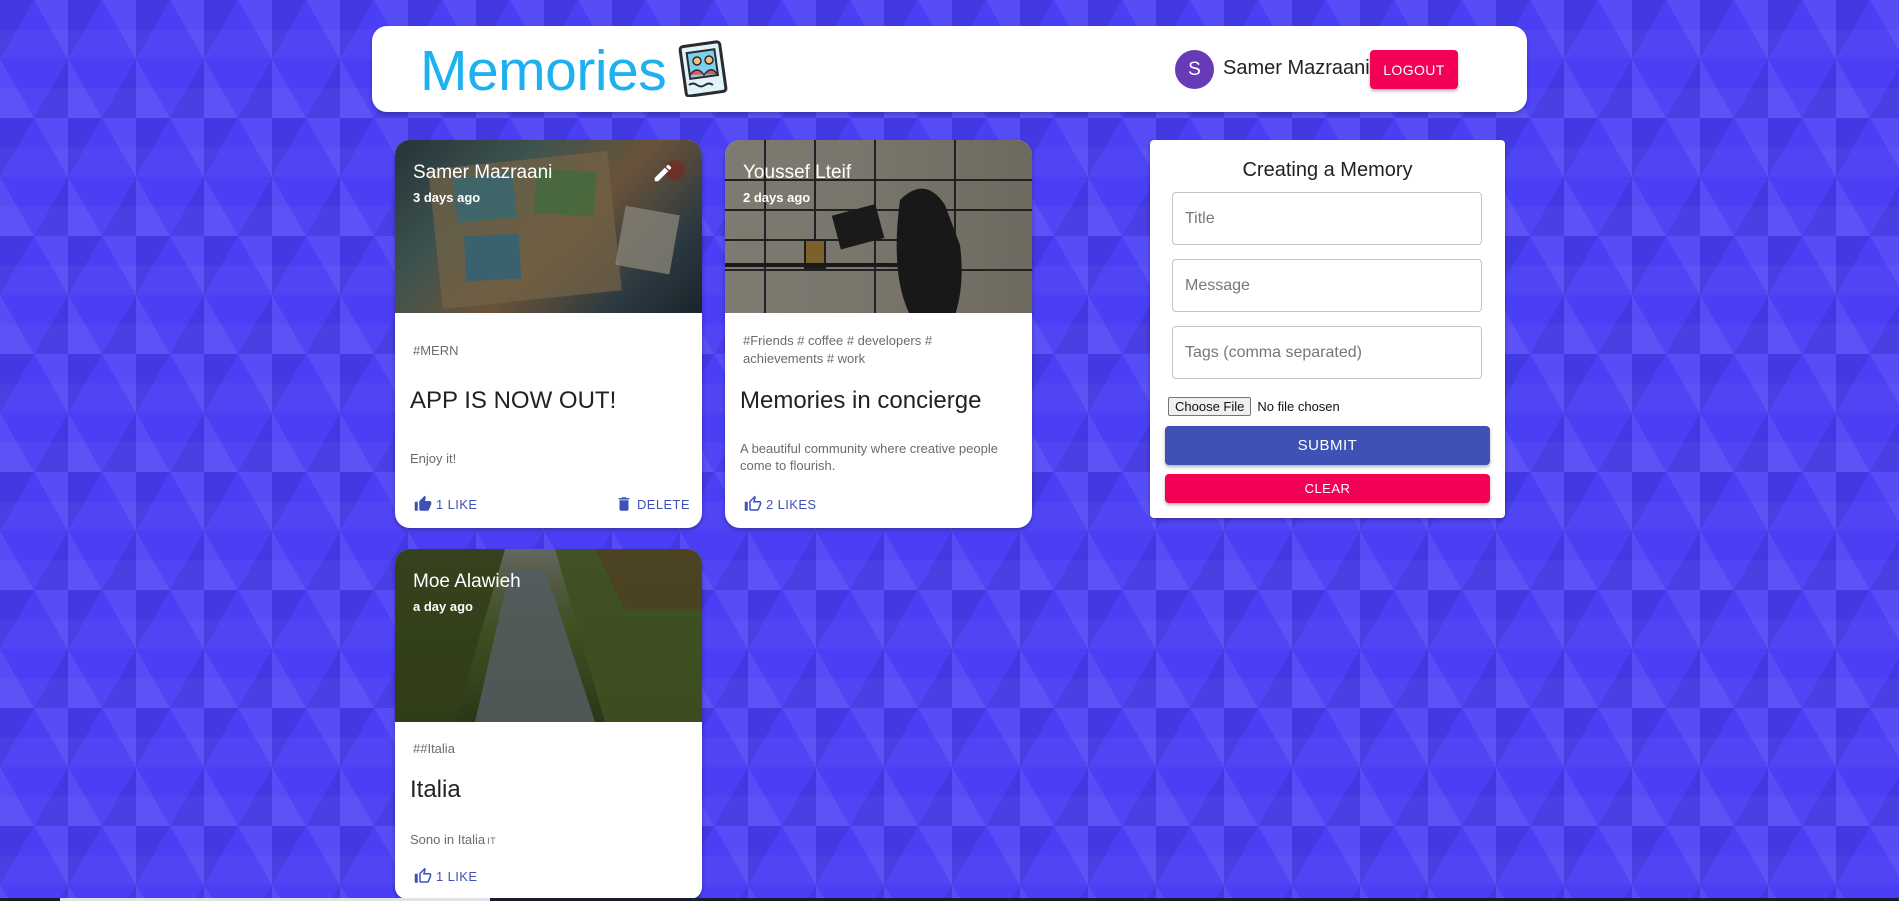 The width and height of the screenshot is (1899, 901). What do you see at coordinates (1327, 352) in the screenshot?
I see `tags-input` at bounding box center [1327, 352].